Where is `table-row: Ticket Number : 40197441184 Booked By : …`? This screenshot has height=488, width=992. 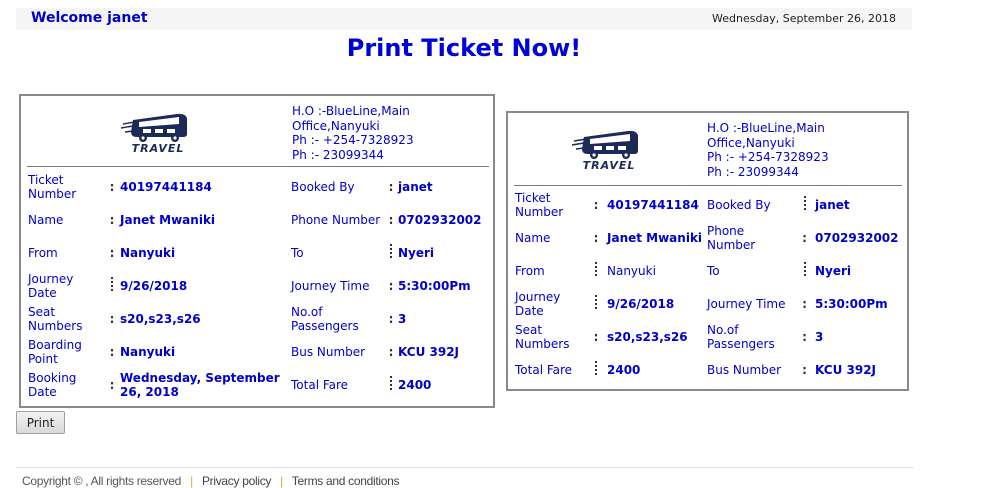 table-row: Ticket Number : 40197441184 Booked By : … is located at coordinates (259, 186).